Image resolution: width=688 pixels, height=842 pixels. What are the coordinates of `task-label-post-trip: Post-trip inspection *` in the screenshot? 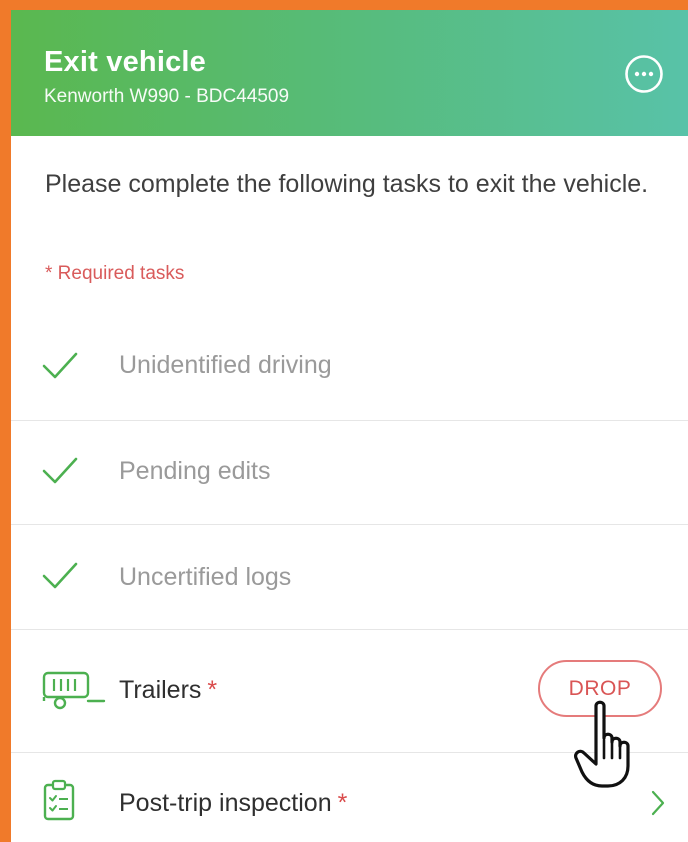 It's located at (233, 803).